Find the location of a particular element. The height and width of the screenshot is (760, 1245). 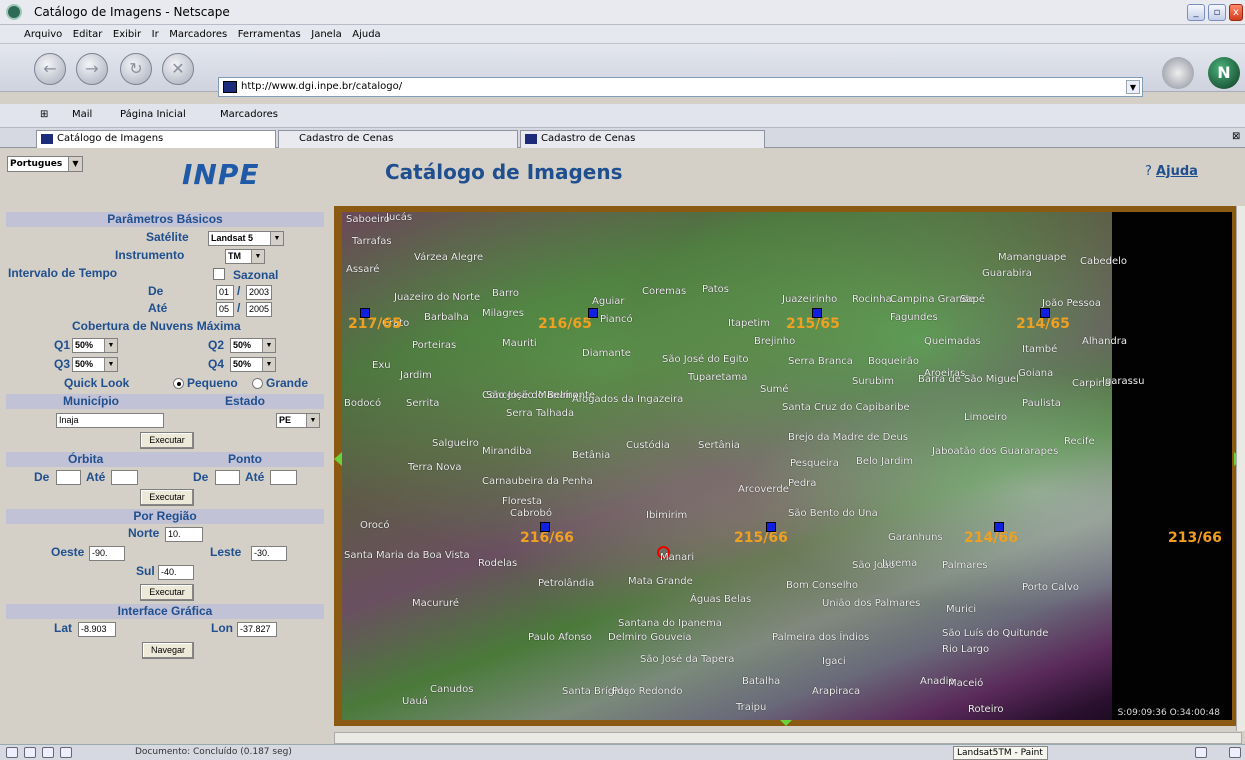

north-input: 10. is located at coordinates (184, 534).